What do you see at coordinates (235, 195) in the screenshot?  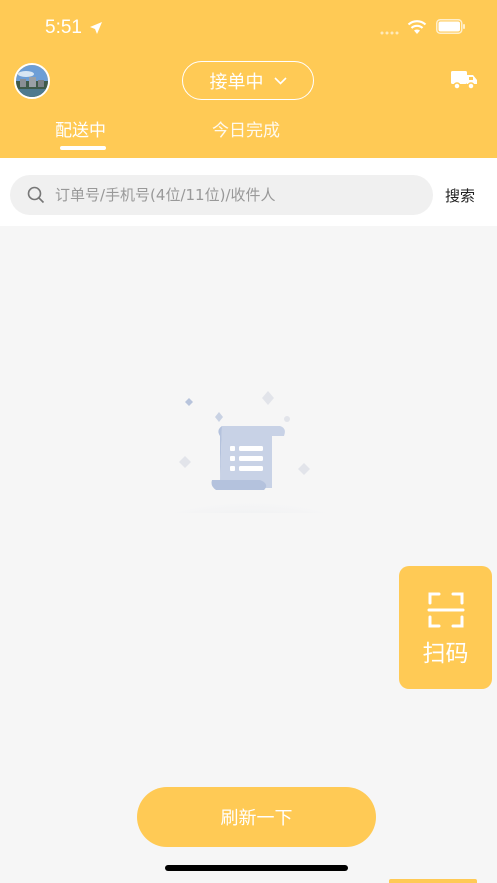 I see `search-input` at bounding box center [235, 195].